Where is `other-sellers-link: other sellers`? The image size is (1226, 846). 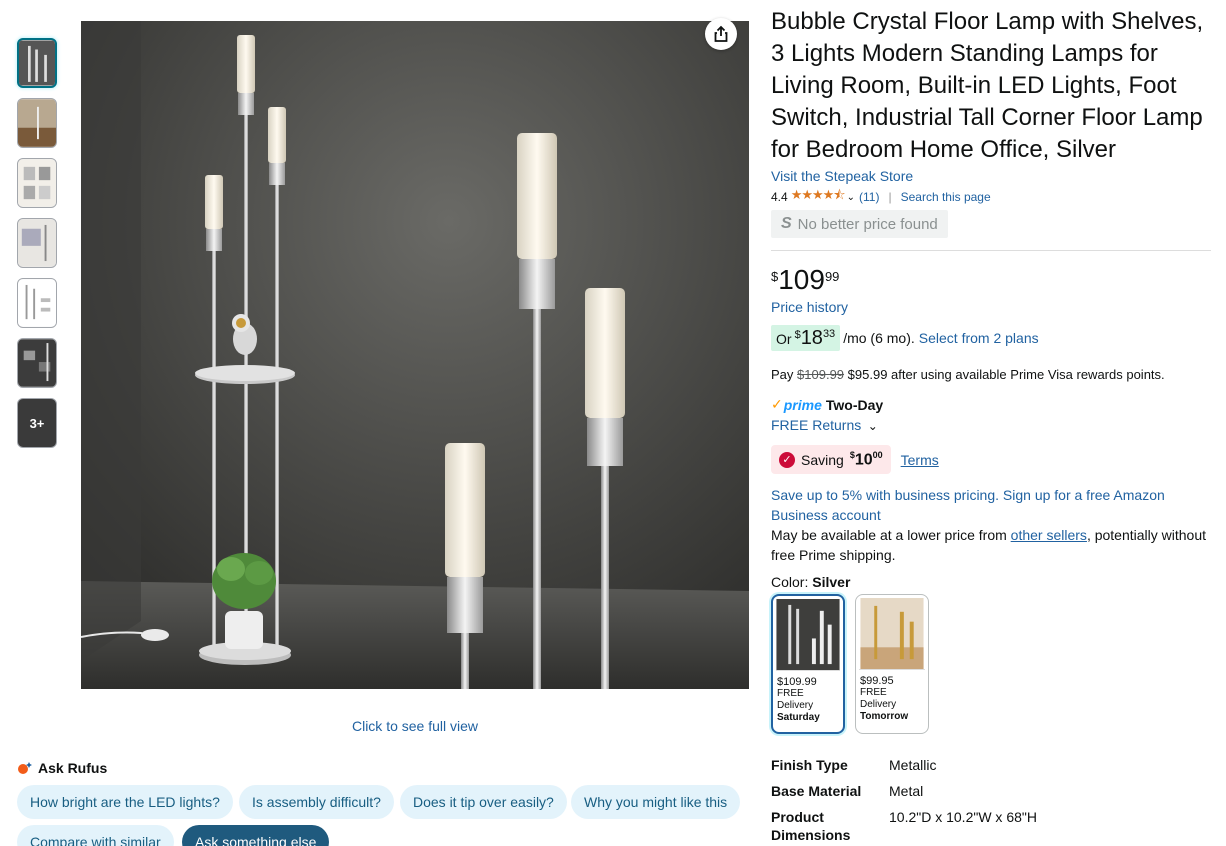 other-sellers-link: other sellers is located at coordinates (1049, 535).